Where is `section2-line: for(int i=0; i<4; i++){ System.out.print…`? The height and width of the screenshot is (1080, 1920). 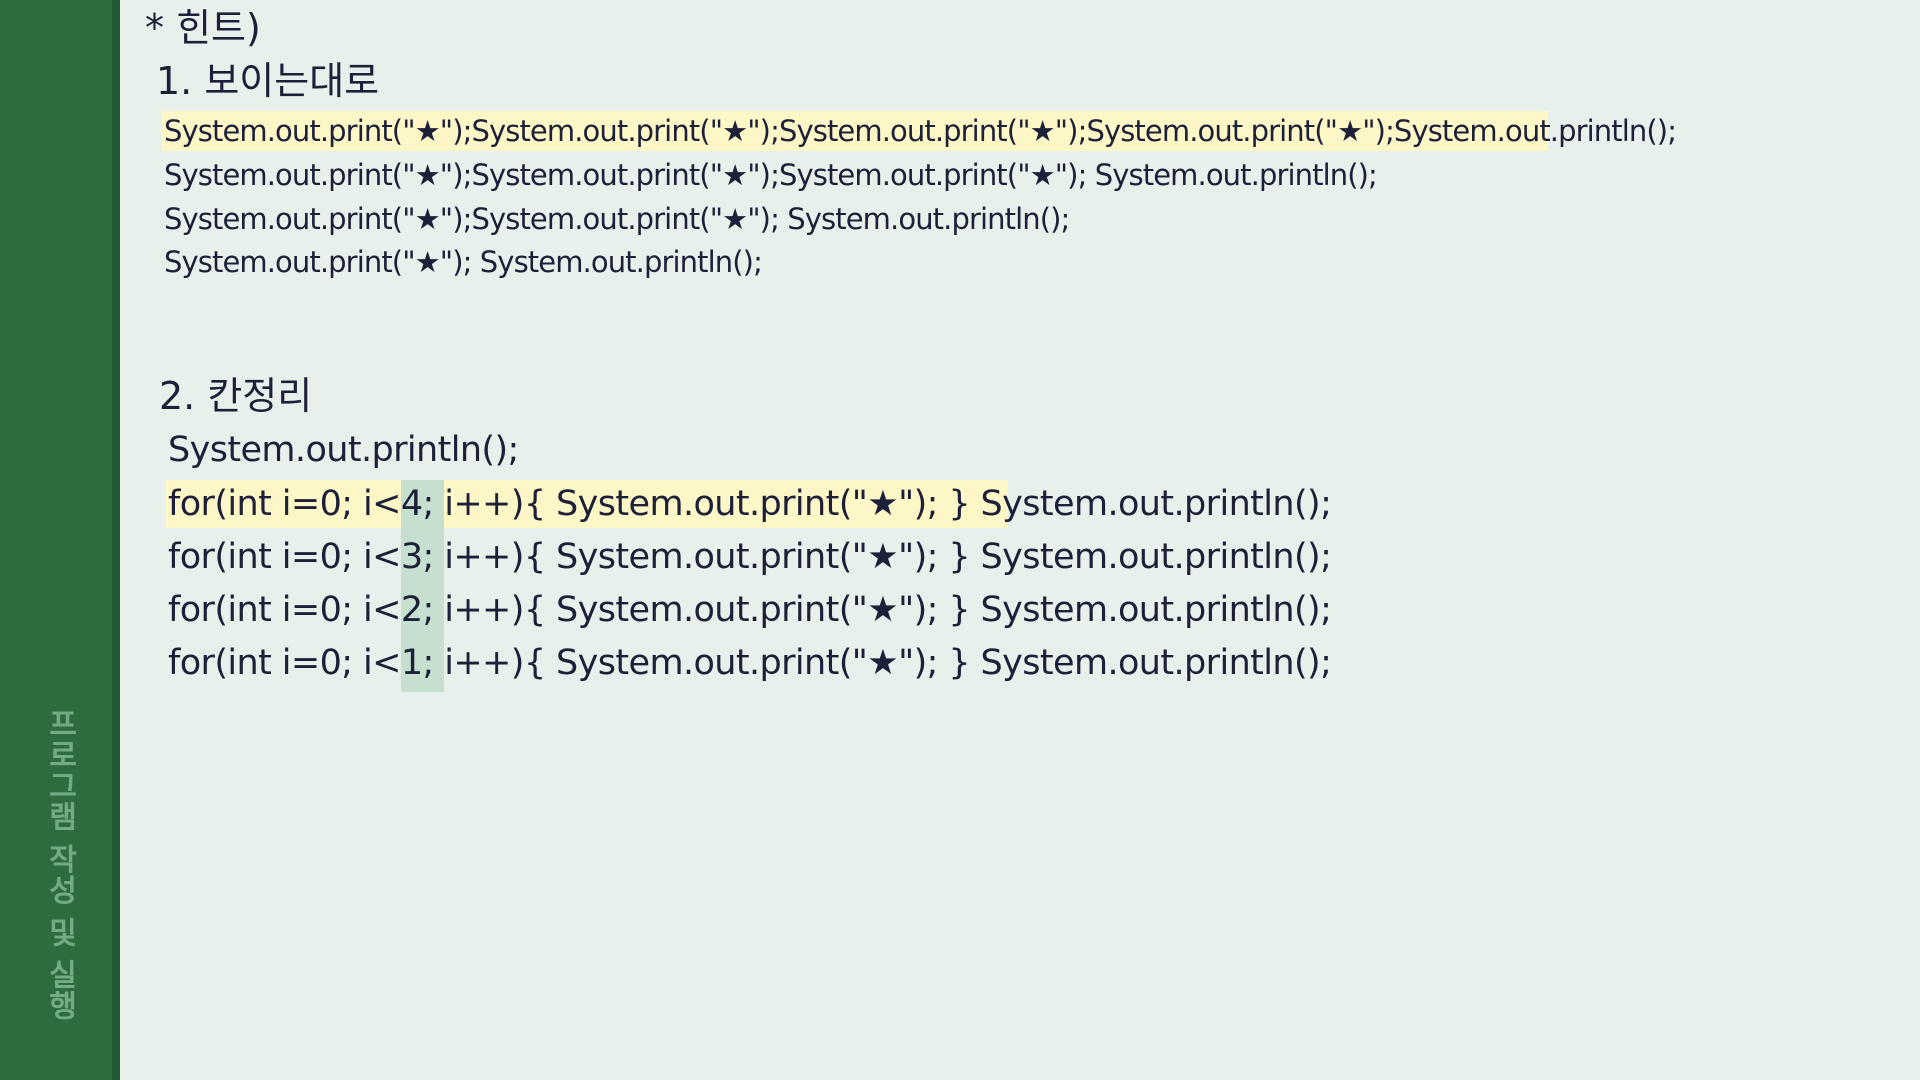 section2-line: for(int i=0; i<4; i++){ System.out.print… is located at coordinates (750, 504).